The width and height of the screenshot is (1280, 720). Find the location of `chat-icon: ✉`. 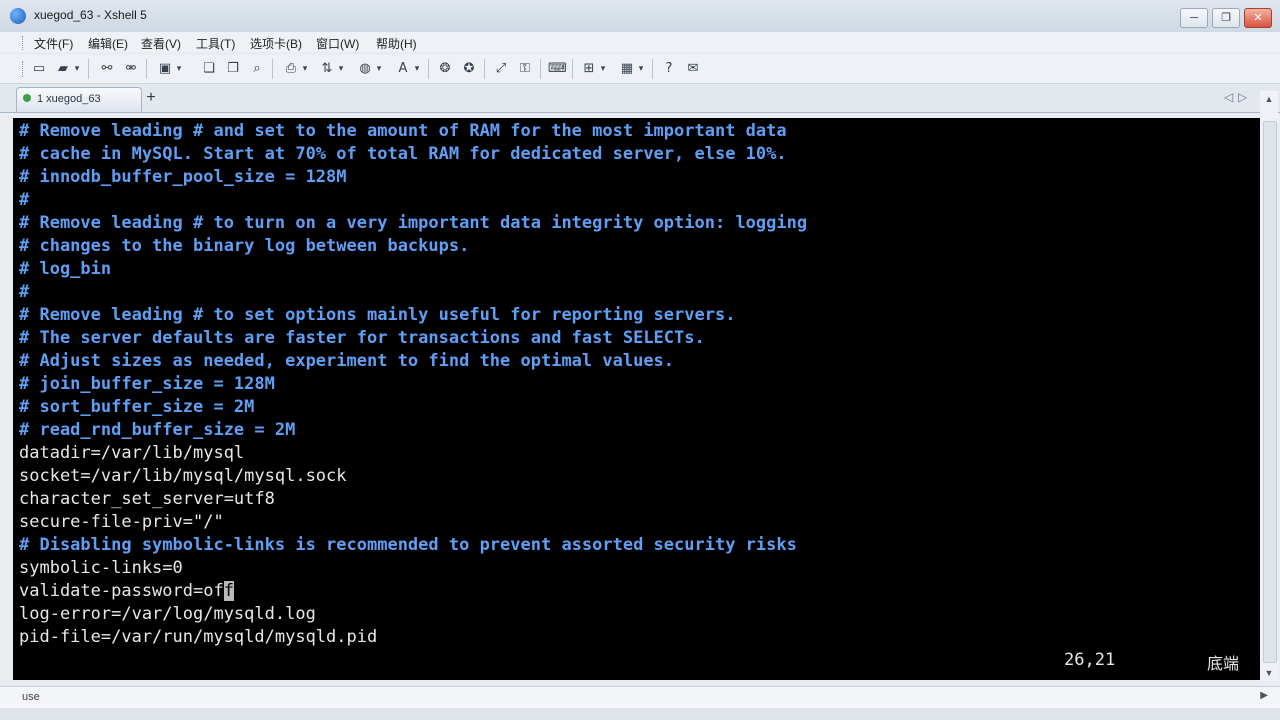

chat-icon: ✉ is located at coordinates (693, 69).